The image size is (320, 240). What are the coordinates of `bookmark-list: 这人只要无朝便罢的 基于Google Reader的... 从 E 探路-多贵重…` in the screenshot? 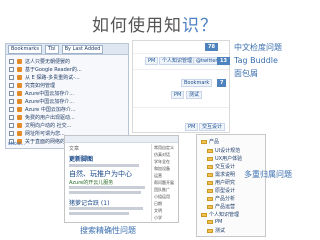 It's located at (67, 101).